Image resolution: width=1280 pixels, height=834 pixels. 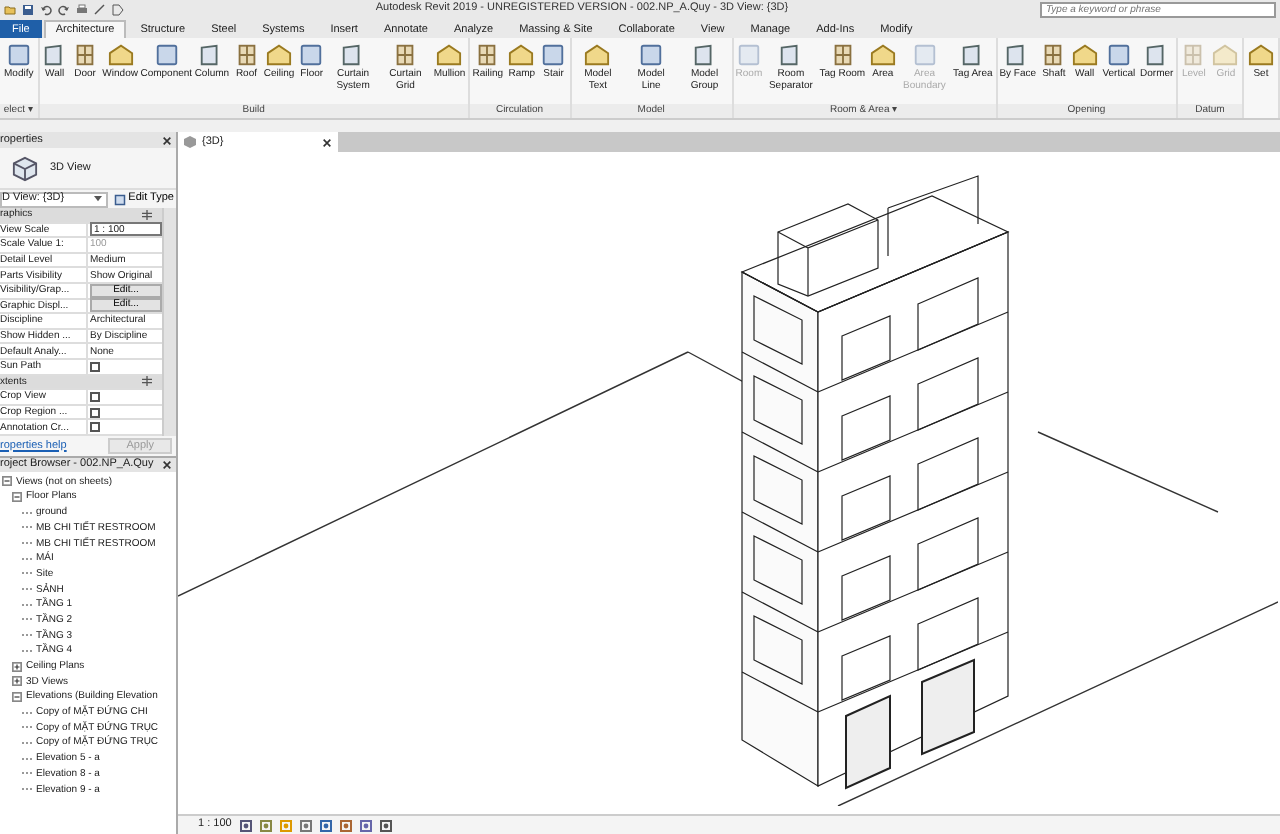 What do you see at coordinates (120, 199) in the screenshot?
I see `edit-type-icon` at bounding box center [120, 199].